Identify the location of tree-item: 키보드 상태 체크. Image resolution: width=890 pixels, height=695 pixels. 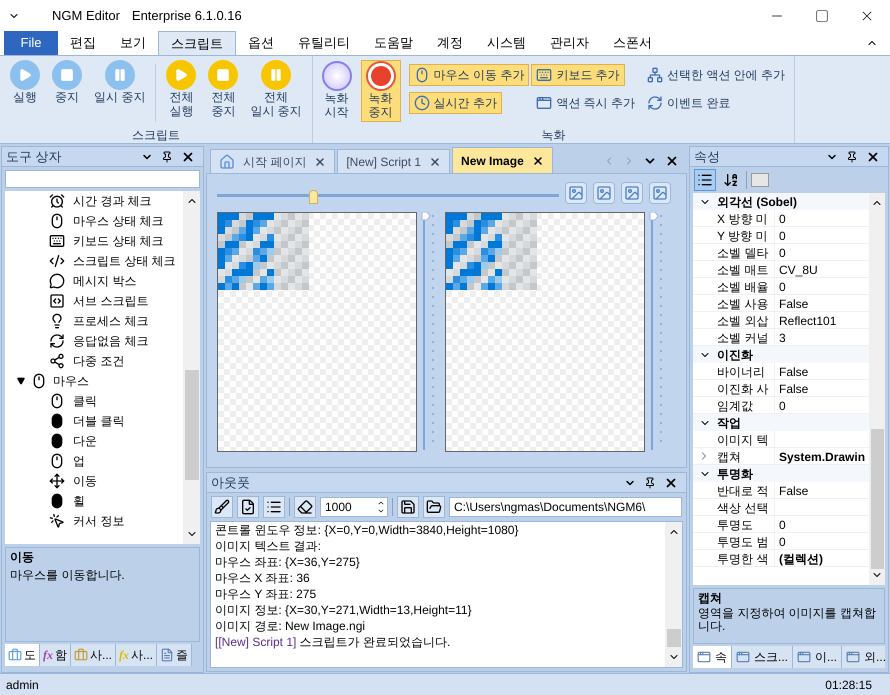
(94, 241).